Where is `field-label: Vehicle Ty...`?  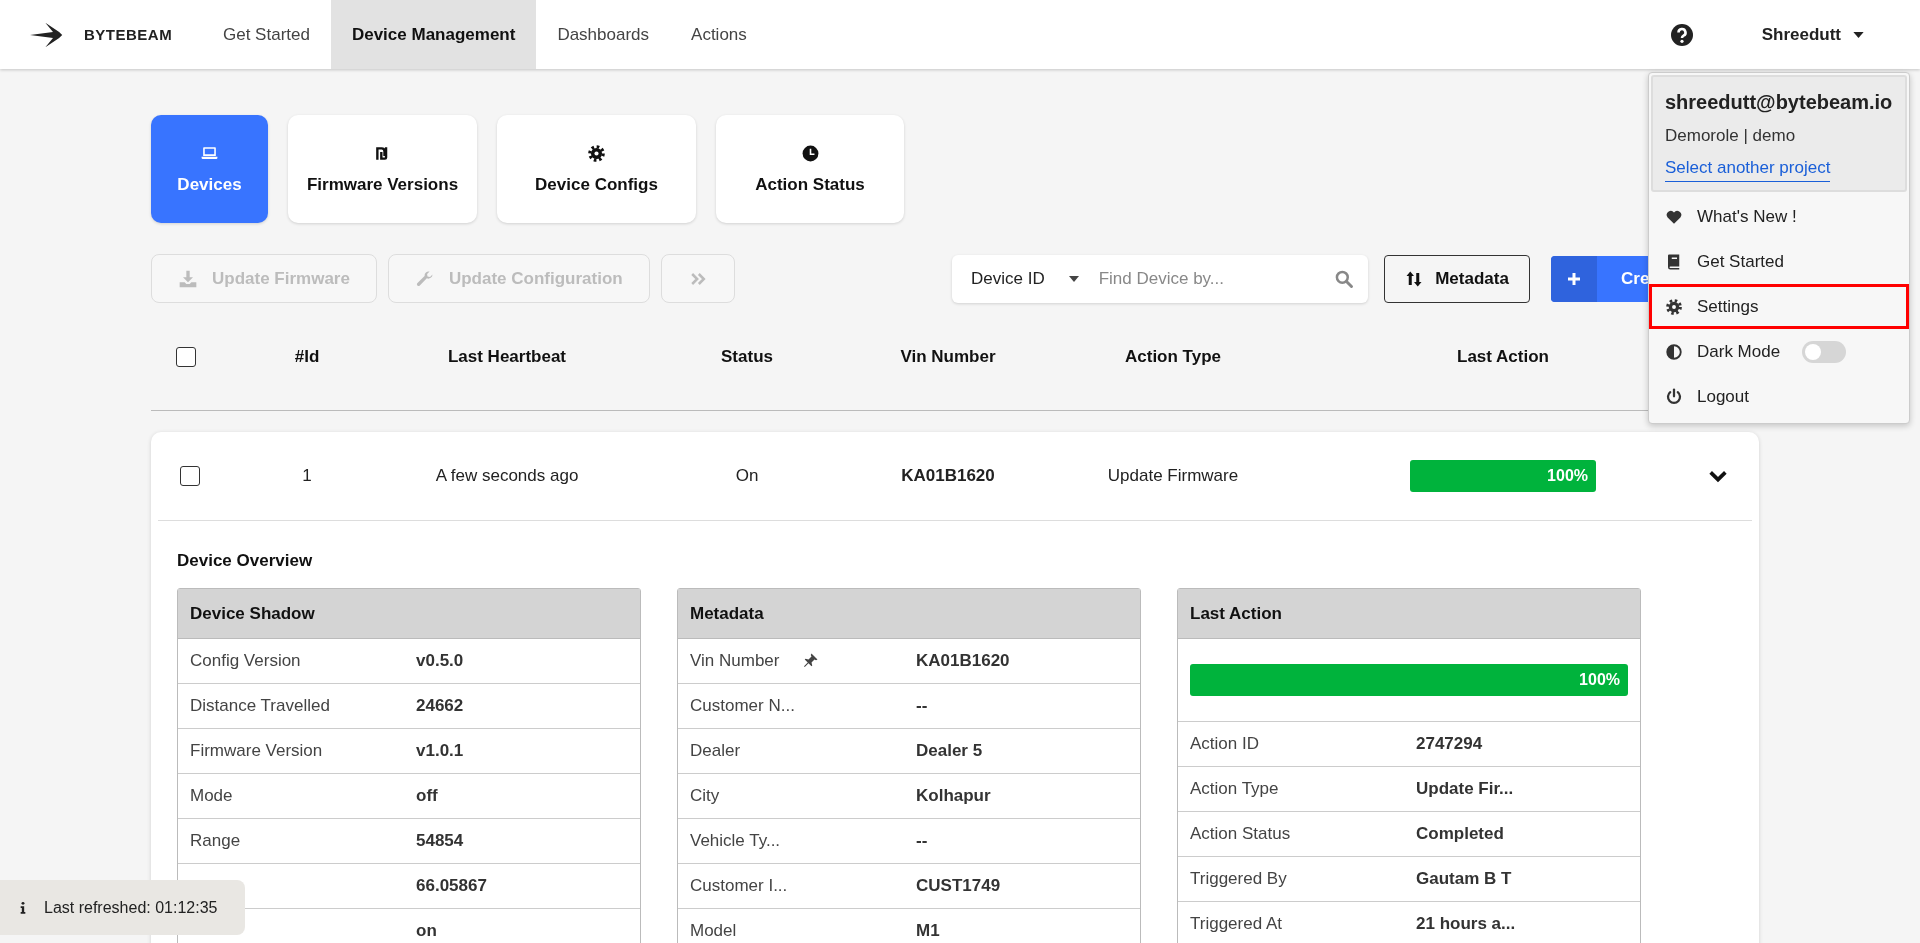 field-label: Vehicle Ty... is located at coordinates (735, 841).